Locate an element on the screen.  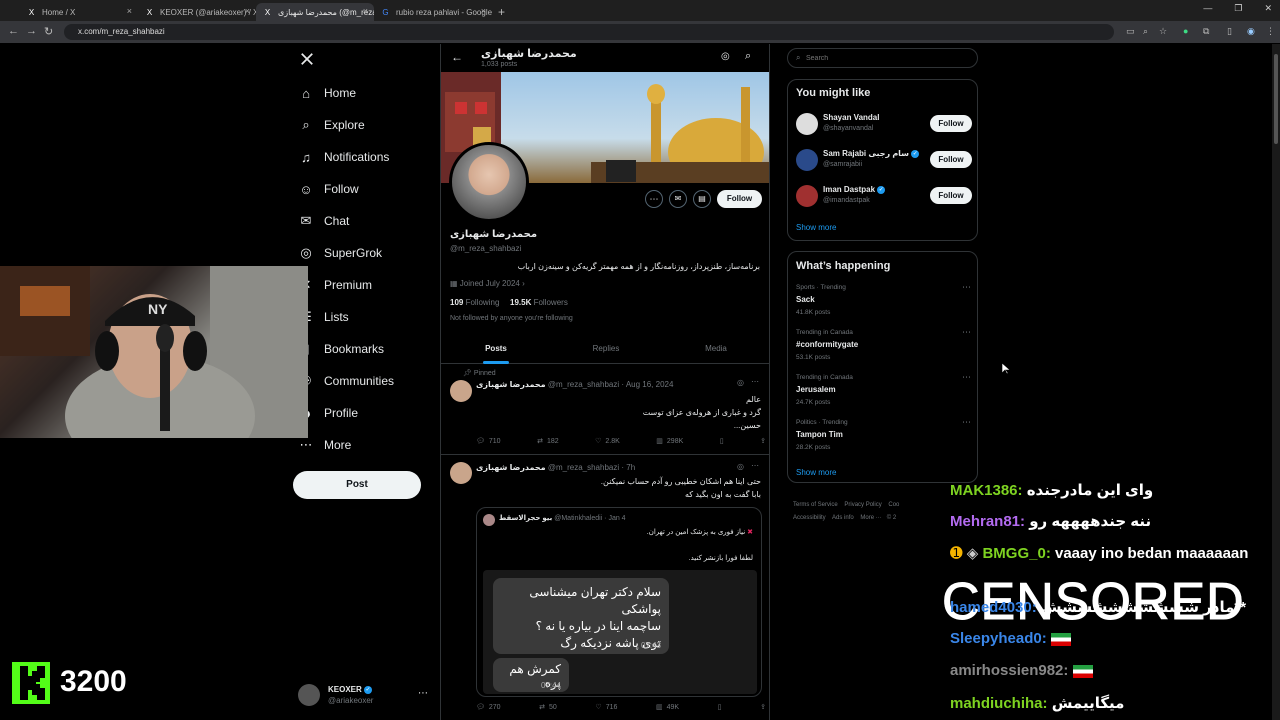
like-button: ♡ 2.8K is located at coordinates (607, 441).